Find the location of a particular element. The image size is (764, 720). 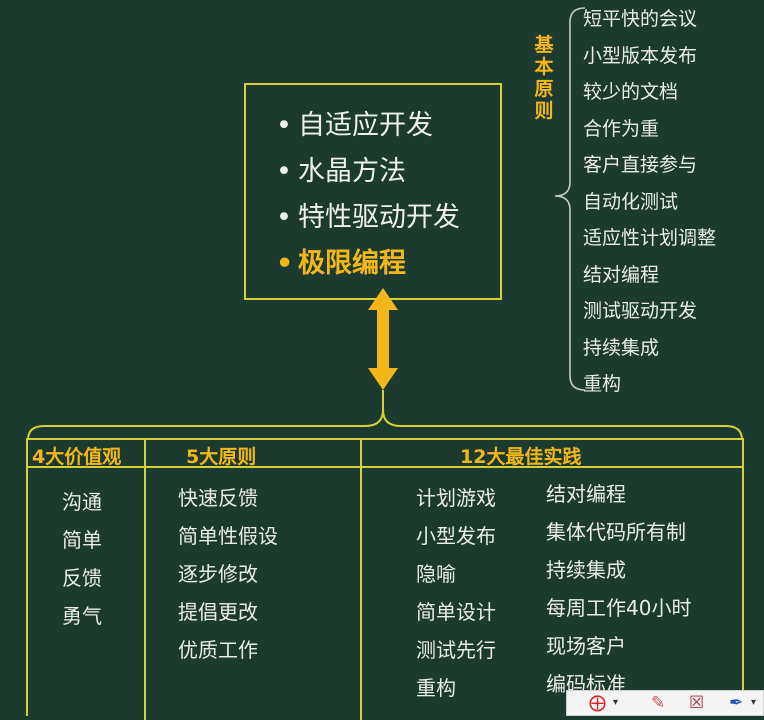

pointer-icon: ⨁ is located at coordinates (597, 703).